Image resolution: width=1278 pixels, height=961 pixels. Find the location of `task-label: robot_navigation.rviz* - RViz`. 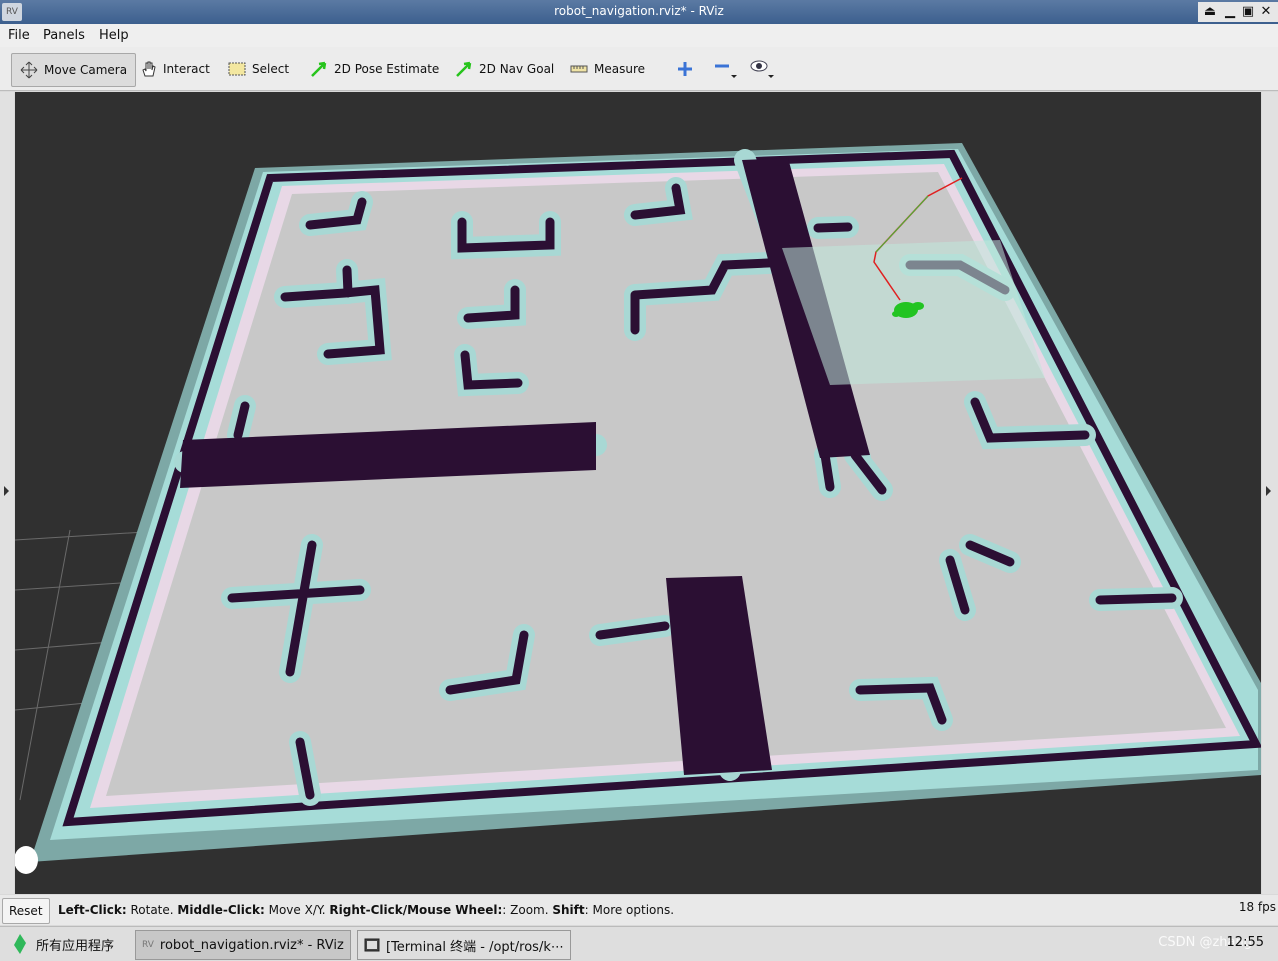

task-label: robot_navigation.rviz* - RViz is located at coordinates (251, 945).